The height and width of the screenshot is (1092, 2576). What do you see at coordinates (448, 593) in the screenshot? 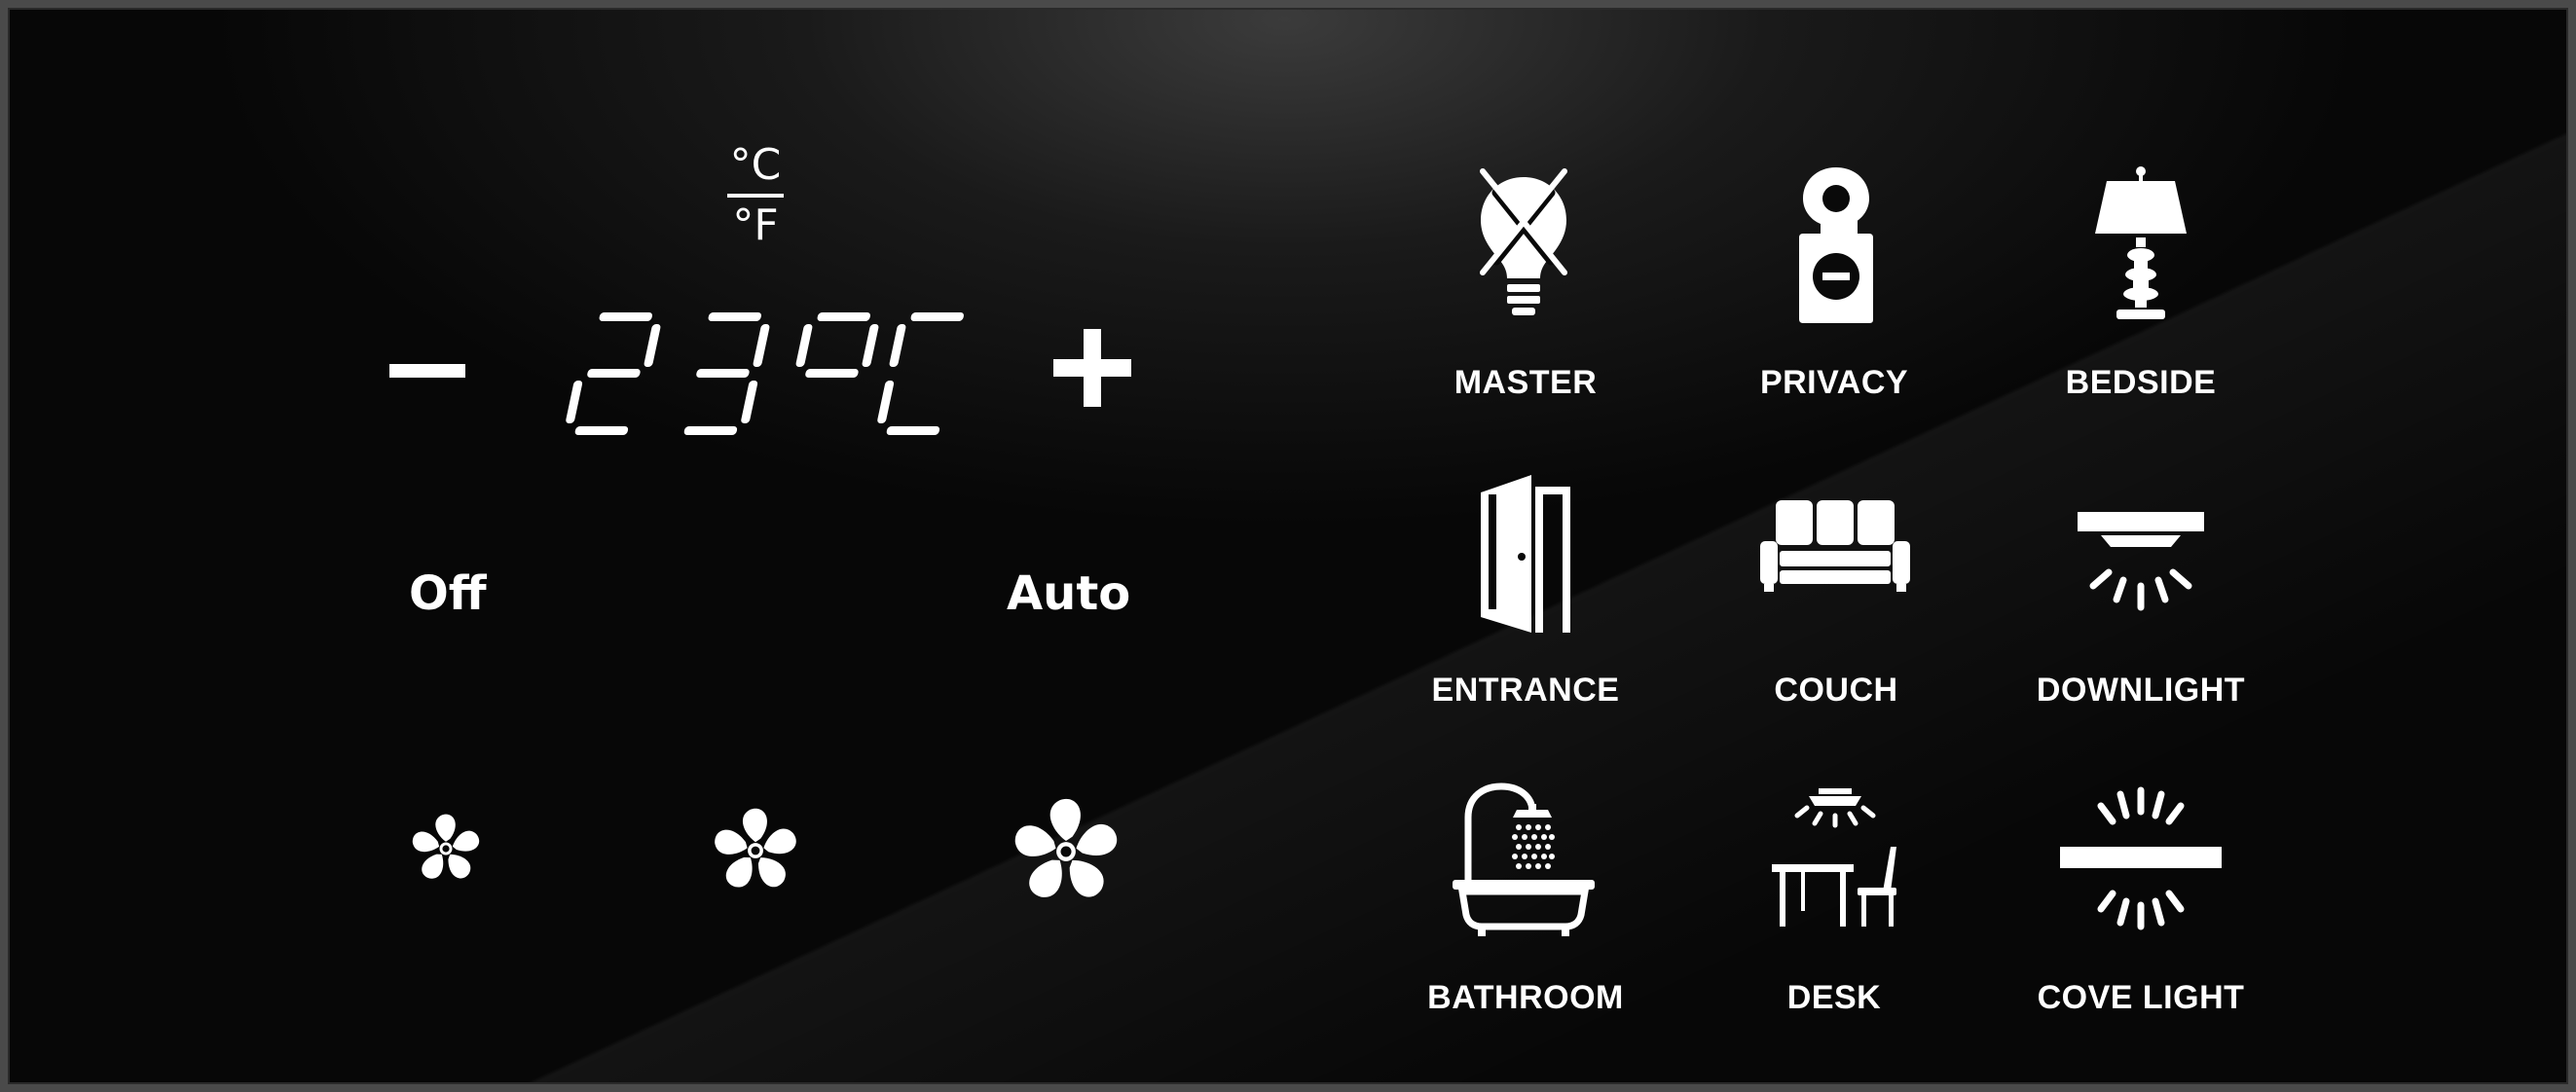
I see `mode-off-button: Off` at bounding box center [448, 593].